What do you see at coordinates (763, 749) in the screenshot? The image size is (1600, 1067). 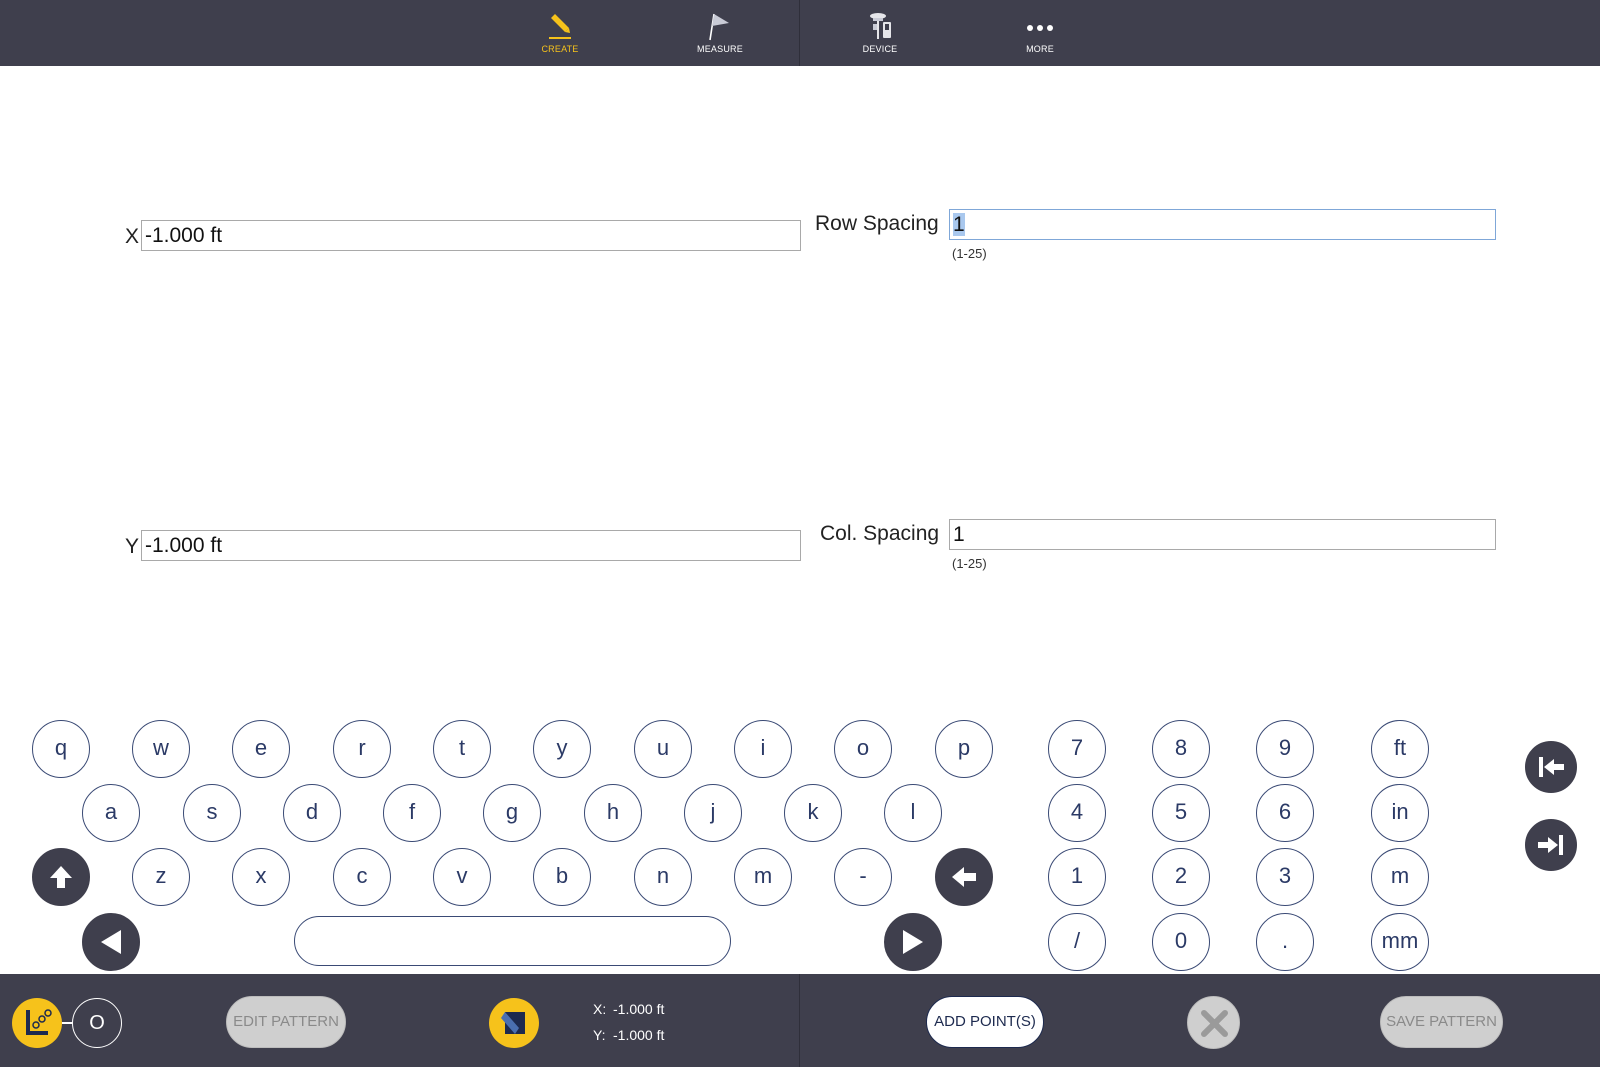 I see `key-i: i` at bounding box center [763, 749].